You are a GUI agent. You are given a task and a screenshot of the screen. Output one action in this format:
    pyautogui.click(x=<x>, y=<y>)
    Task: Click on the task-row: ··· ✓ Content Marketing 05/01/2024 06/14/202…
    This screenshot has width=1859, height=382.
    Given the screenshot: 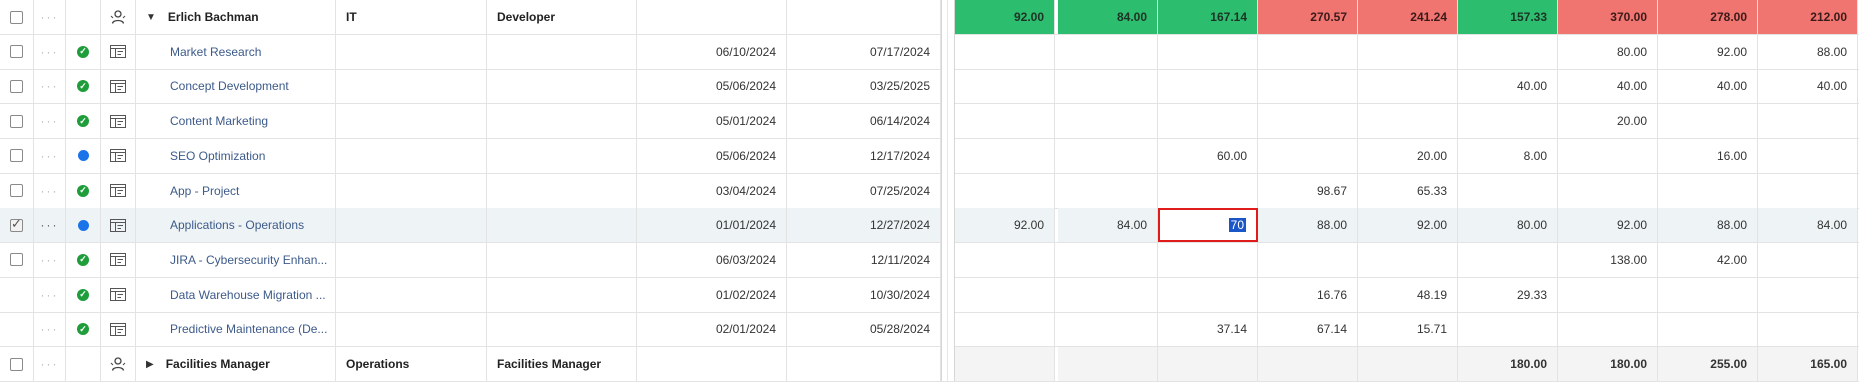 What is the action you would take?
    pyautogui.click(x=929, y=122)
    